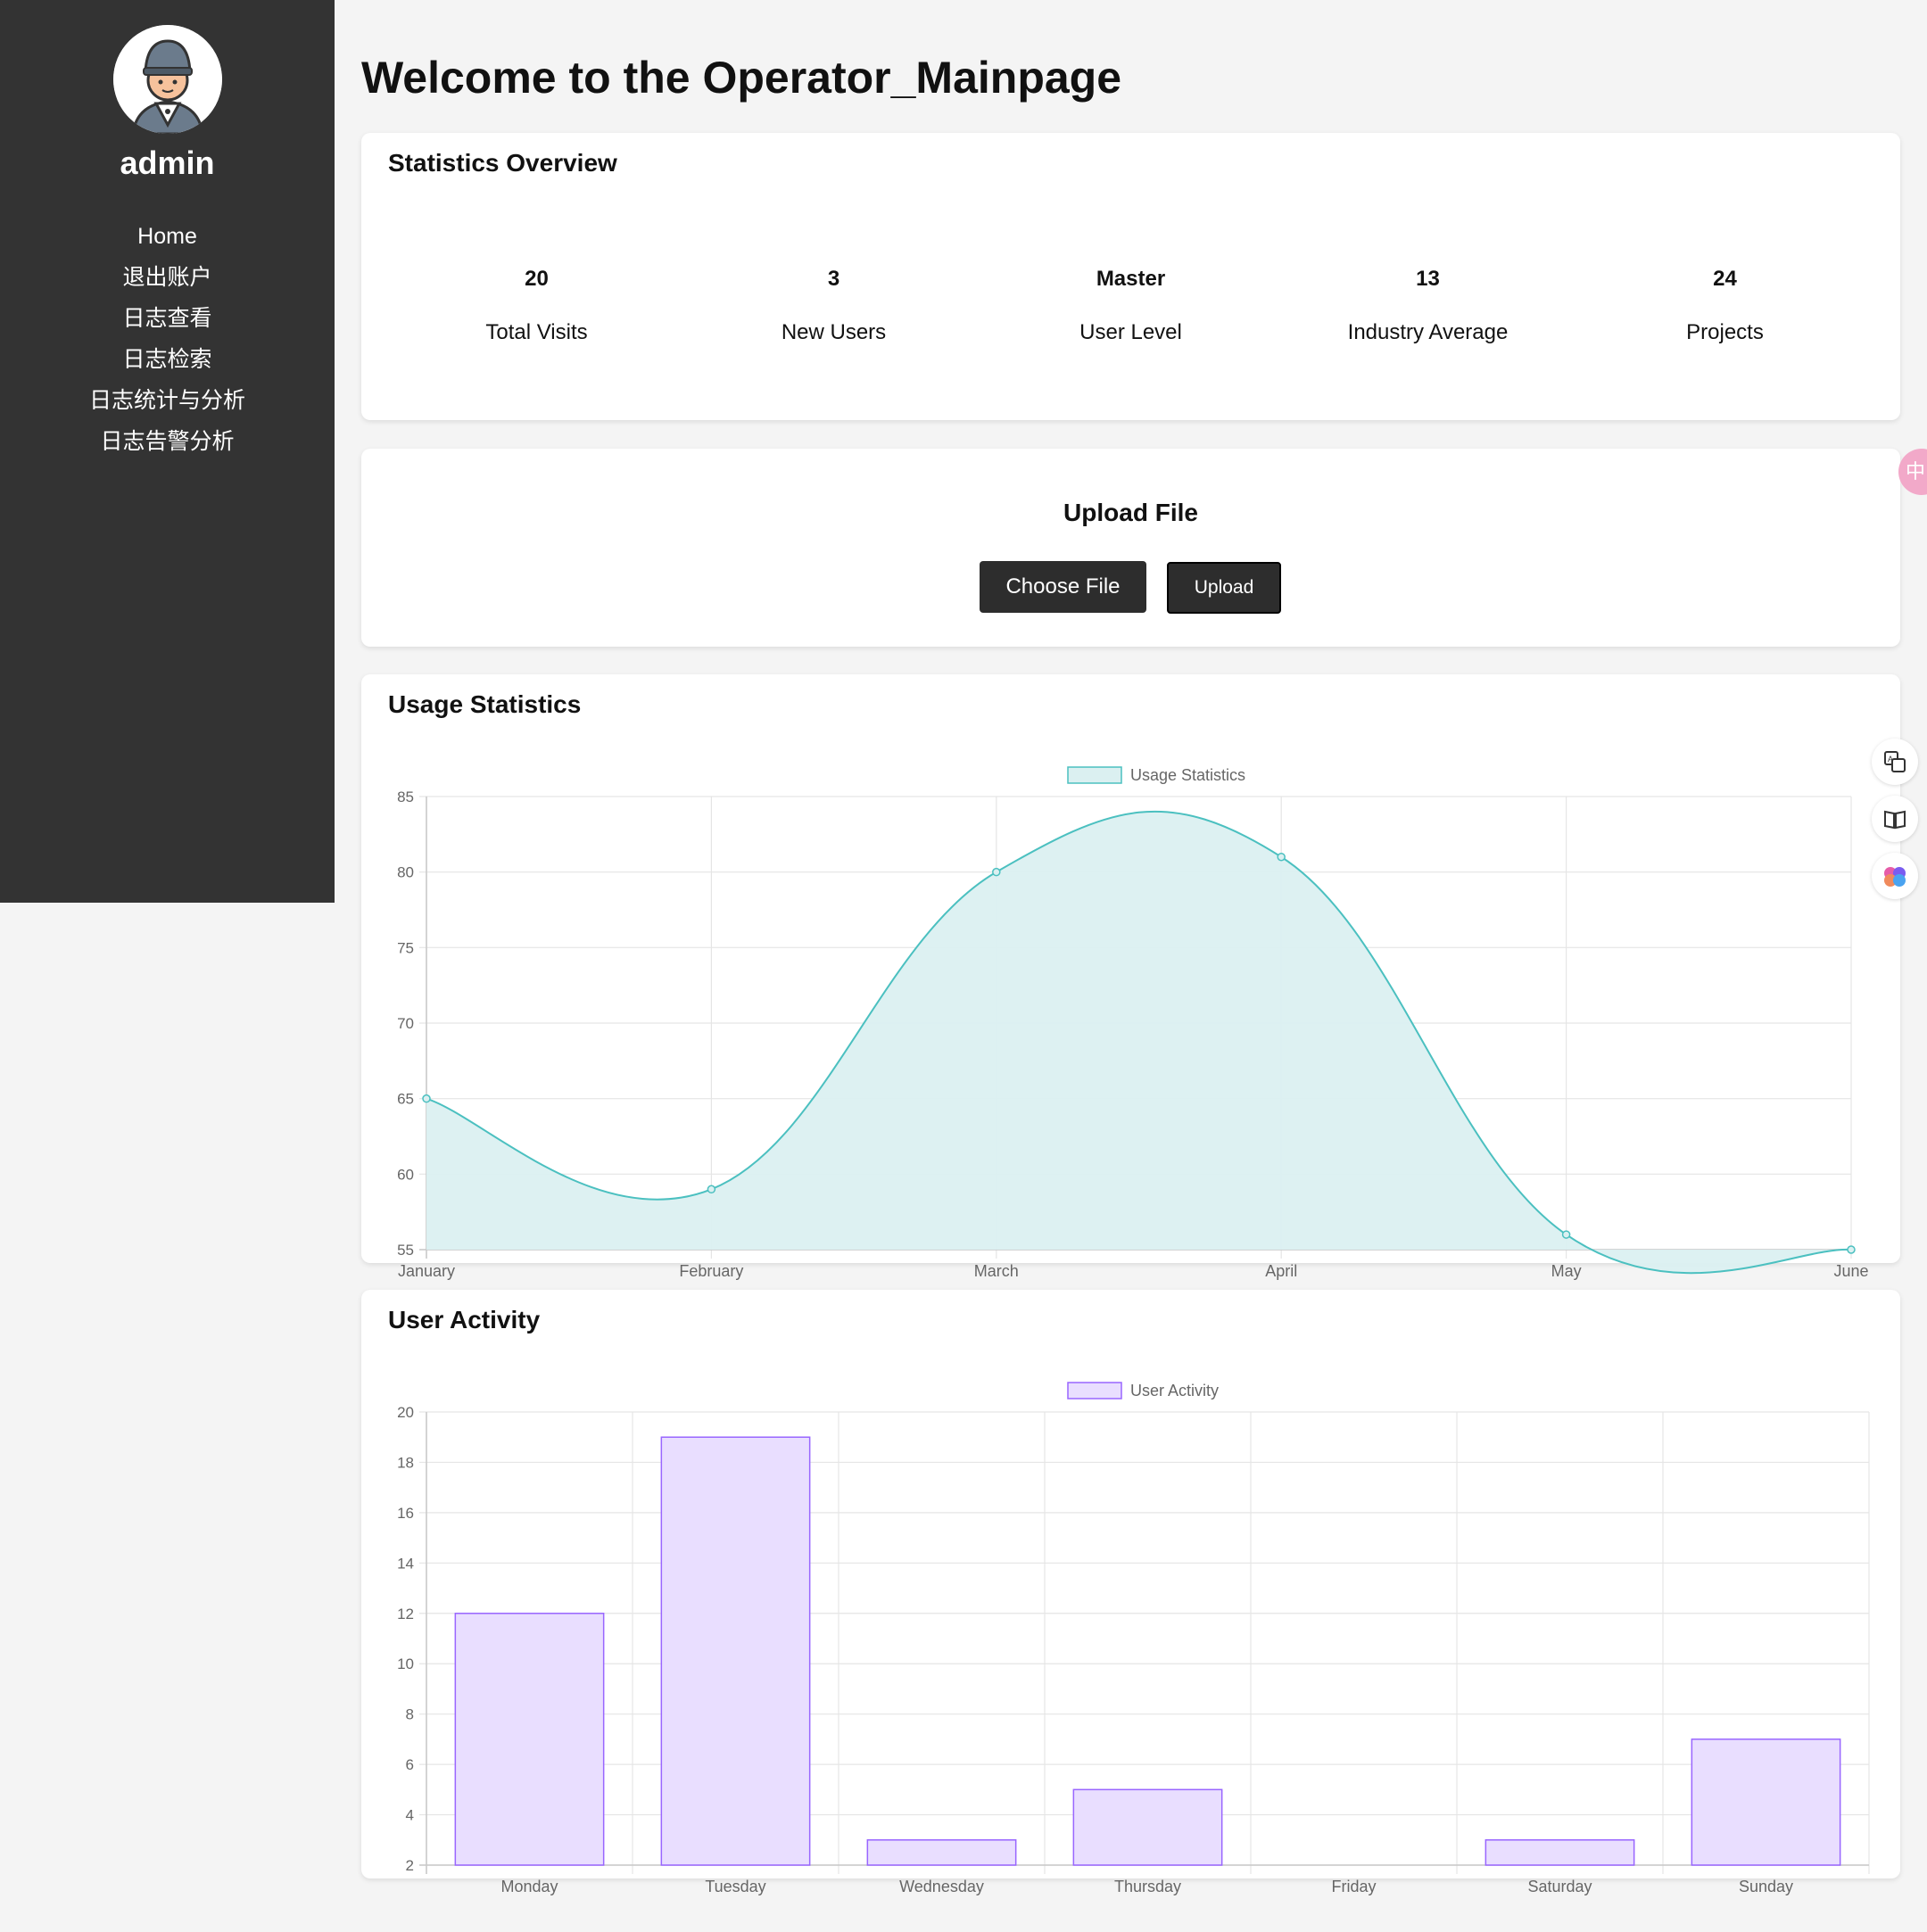  What do you see at coordinates (1725, 279) in the screenshot?
I see `stat-value: 24` at bounding box center [1725, 279].